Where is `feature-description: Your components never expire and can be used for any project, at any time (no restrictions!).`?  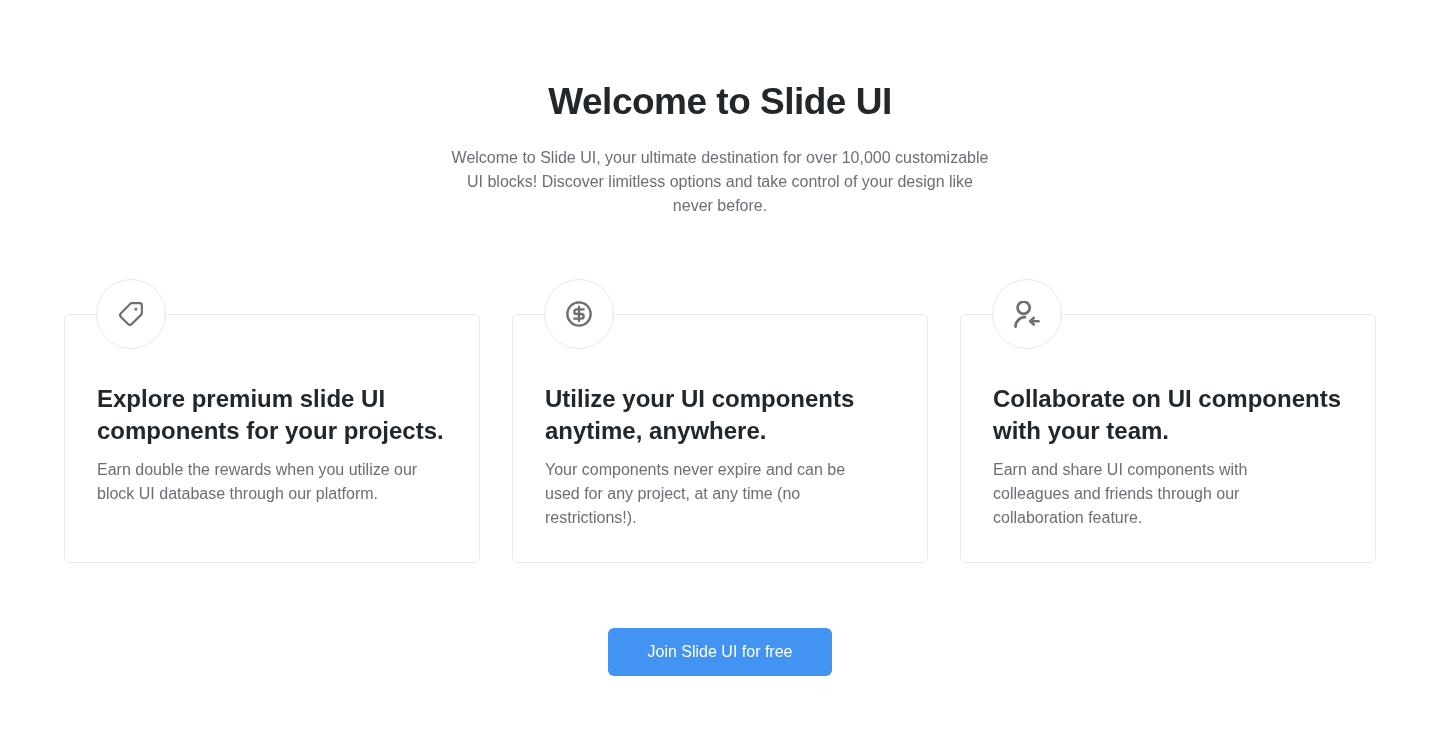 feature-description: Your components never expire and can be used for any project, at any time (no restrictions!). is located at coordinates (696, 494).